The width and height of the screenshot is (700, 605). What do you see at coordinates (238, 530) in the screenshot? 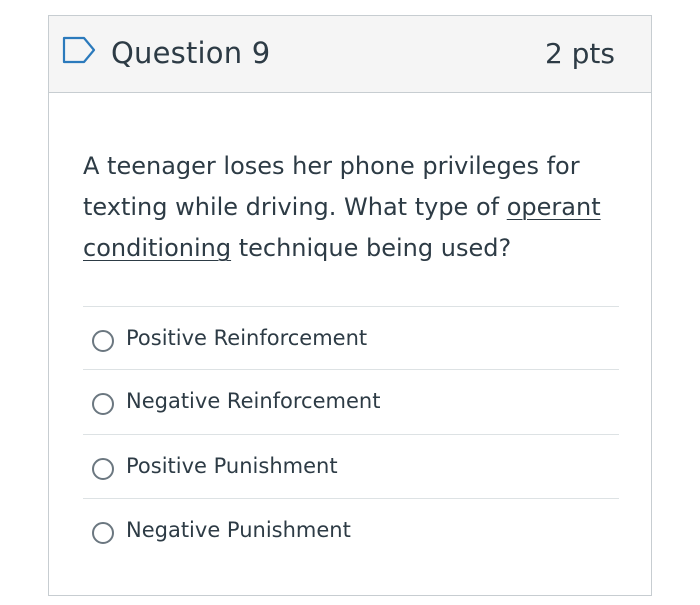
I see `answer-label: Negative Punishment` at bounding box center [238, 530].